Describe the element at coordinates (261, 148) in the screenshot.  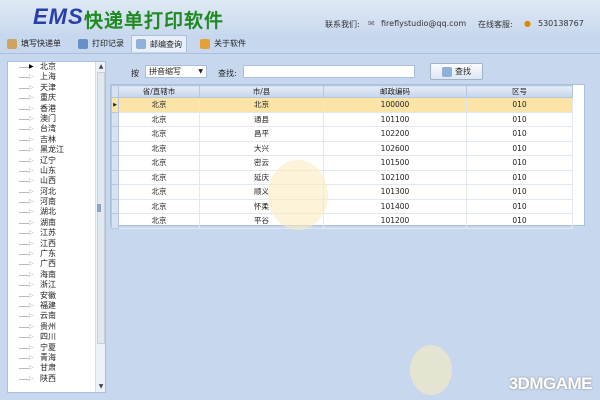
I see `table-cell: 大兴` at that location.